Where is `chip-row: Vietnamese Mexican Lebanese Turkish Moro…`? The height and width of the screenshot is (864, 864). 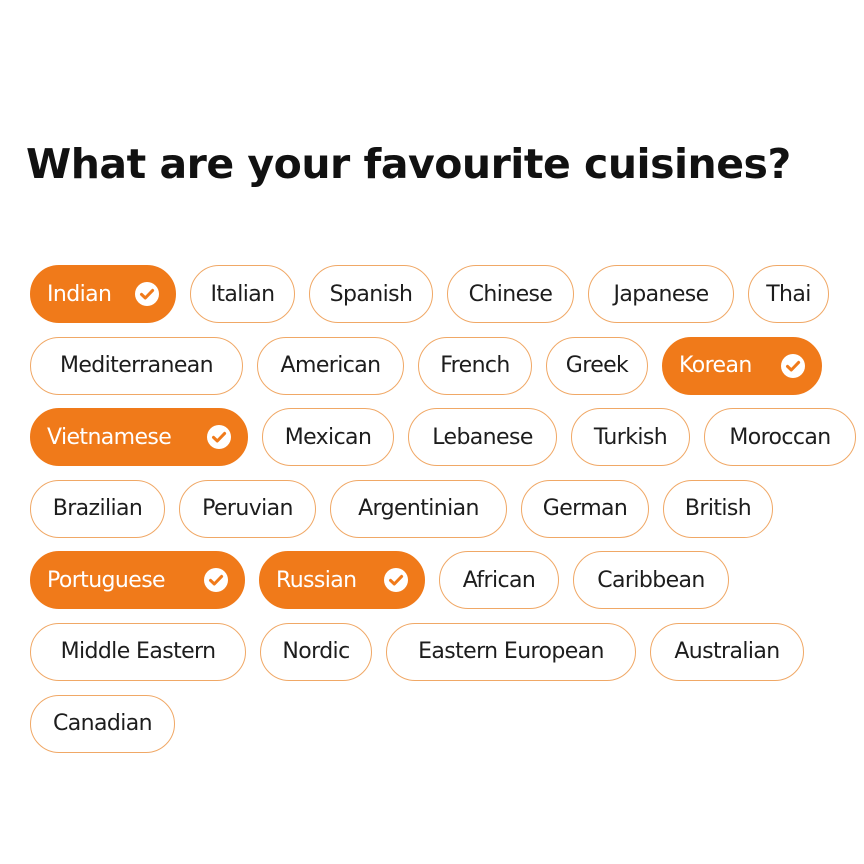 chip-row: Vietnamese Mexican Lebanese Turkish Moro… is located at coordinates (447, 437).